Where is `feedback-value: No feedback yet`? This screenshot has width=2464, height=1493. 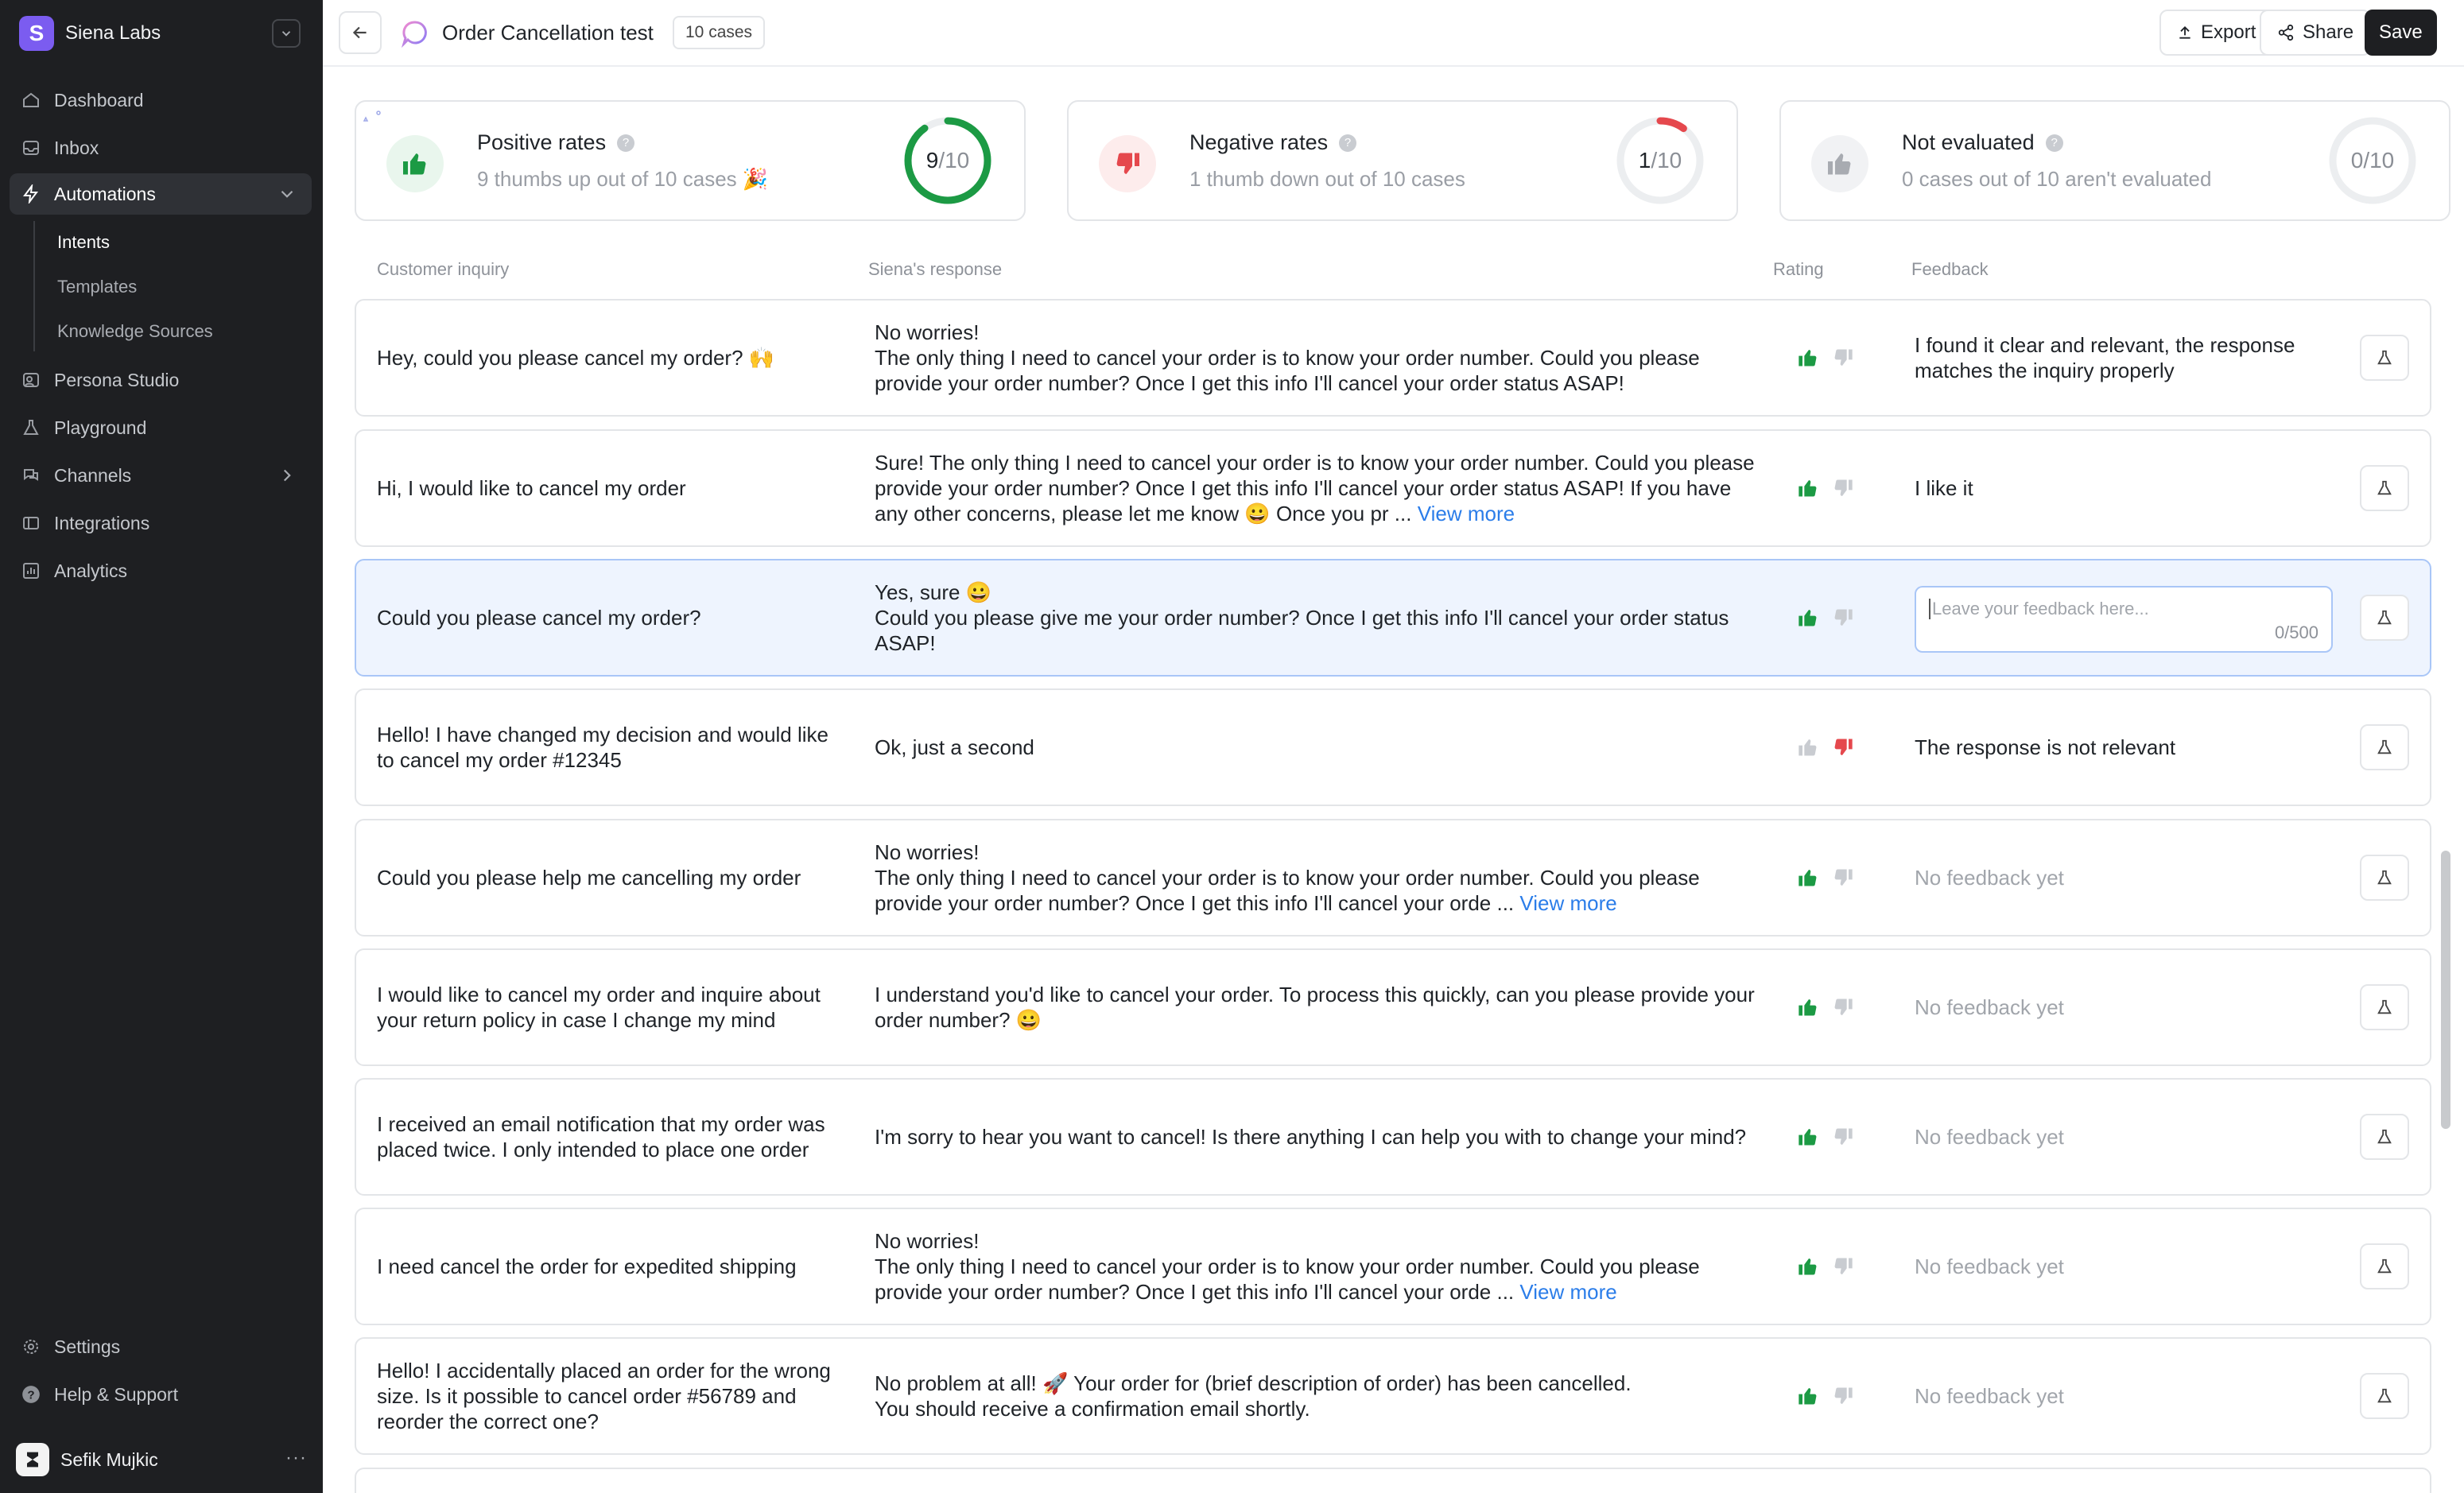
feedback-value: No feedback yet is located at coordinates (1989, 1007).